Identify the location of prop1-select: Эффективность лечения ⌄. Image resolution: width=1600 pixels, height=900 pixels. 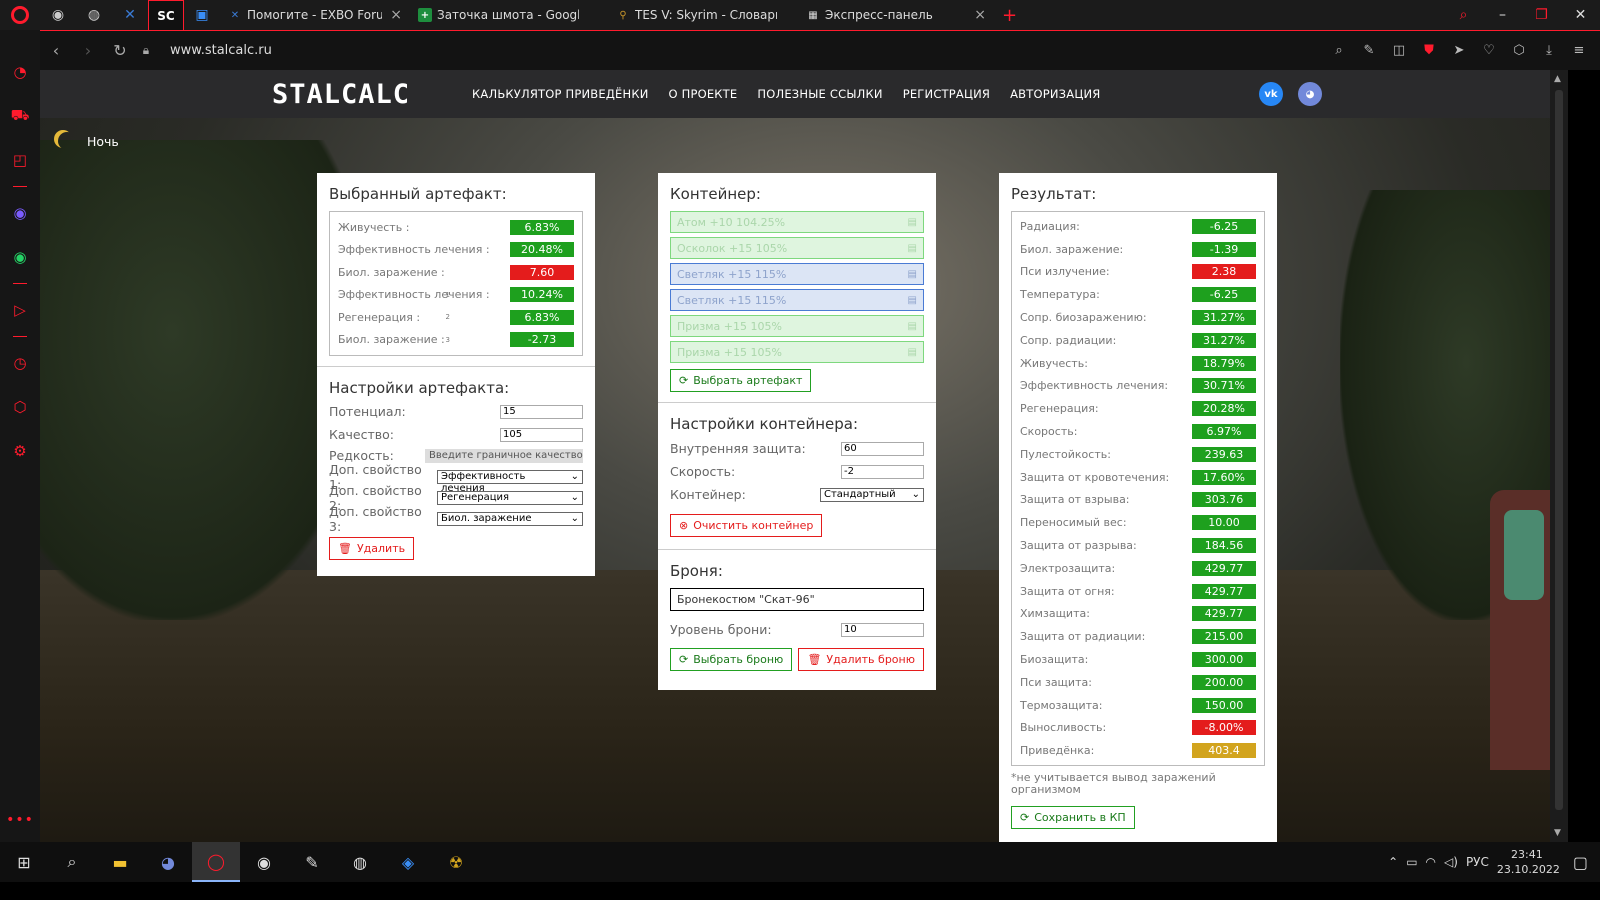
(510, 481).